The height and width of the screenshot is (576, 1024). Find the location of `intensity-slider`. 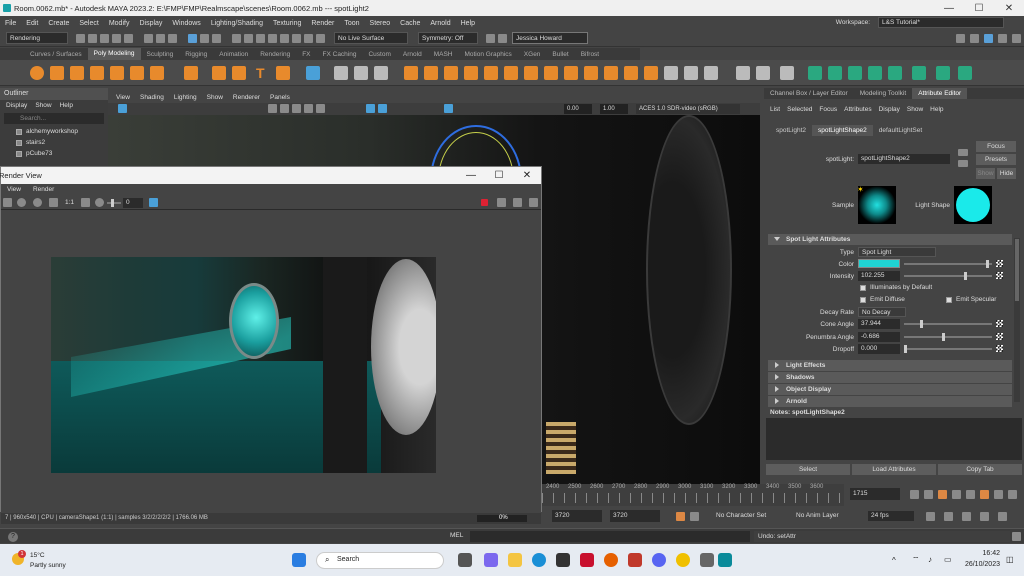

intensity-slider is located at coordinates (948, 276).